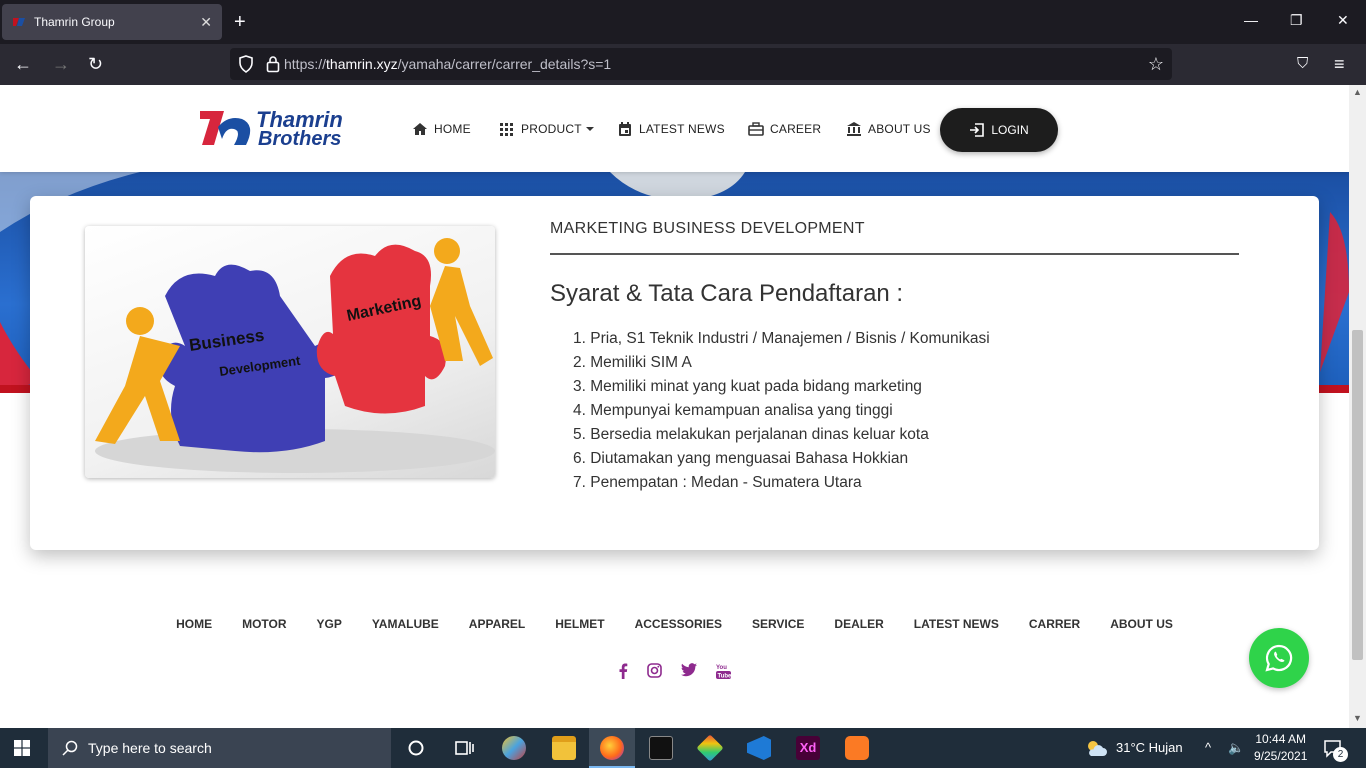 This screenshot has height=768, width=1366. I want to click on facebook-icon, so click(623, 671).